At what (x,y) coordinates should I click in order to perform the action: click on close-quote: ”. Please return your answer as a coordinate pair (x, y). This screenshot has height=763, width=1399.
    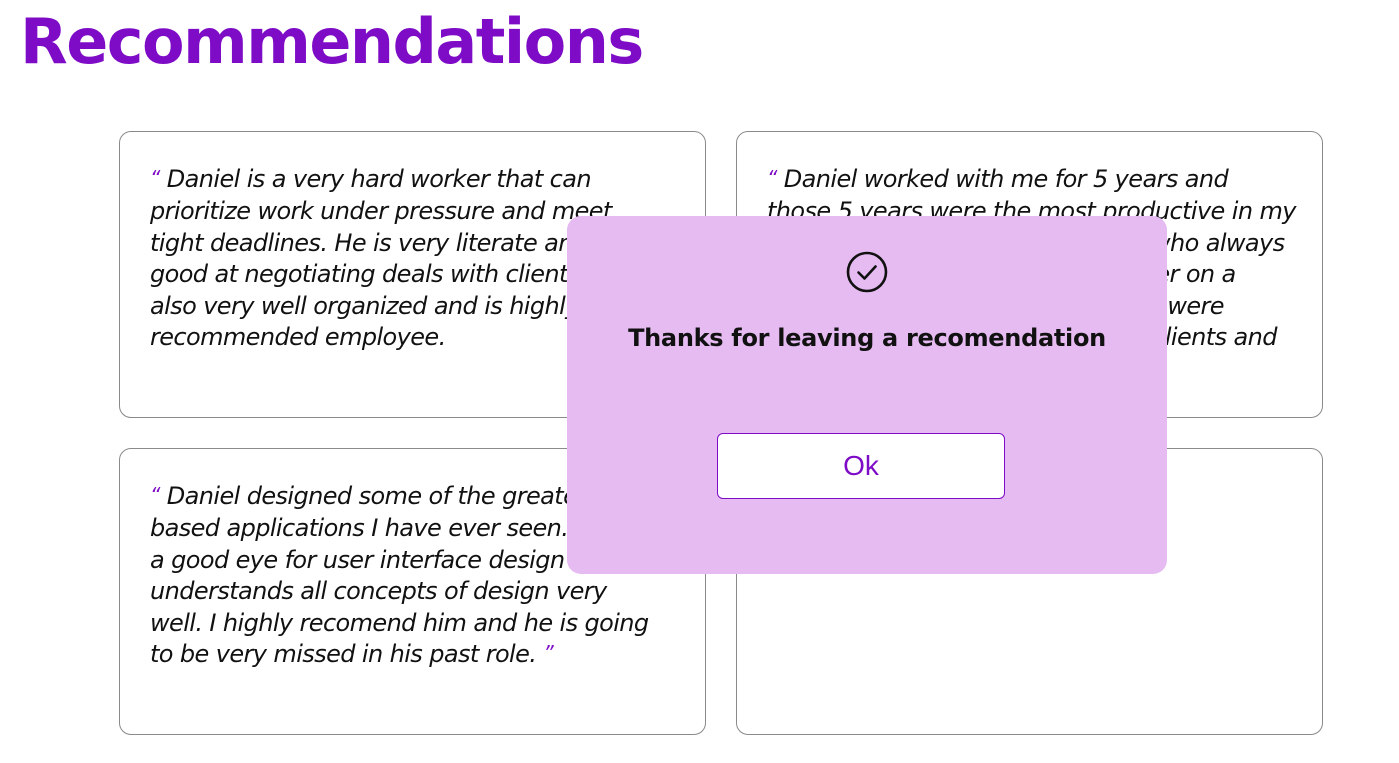
    Looking at the image, I should click on (548, 653).